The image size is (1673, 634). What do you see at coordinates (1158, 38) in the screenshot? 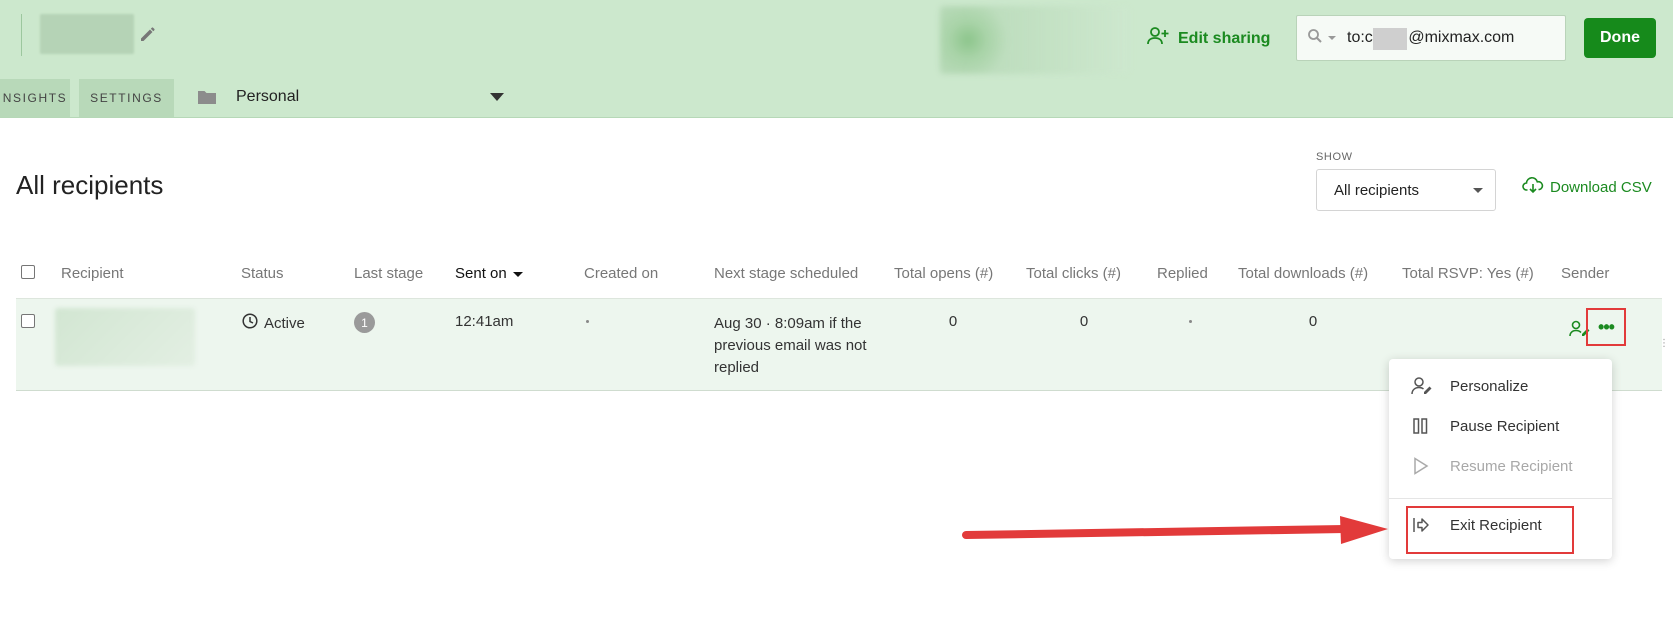
I see `person-add-icon` at bounding box center [1158, 38].